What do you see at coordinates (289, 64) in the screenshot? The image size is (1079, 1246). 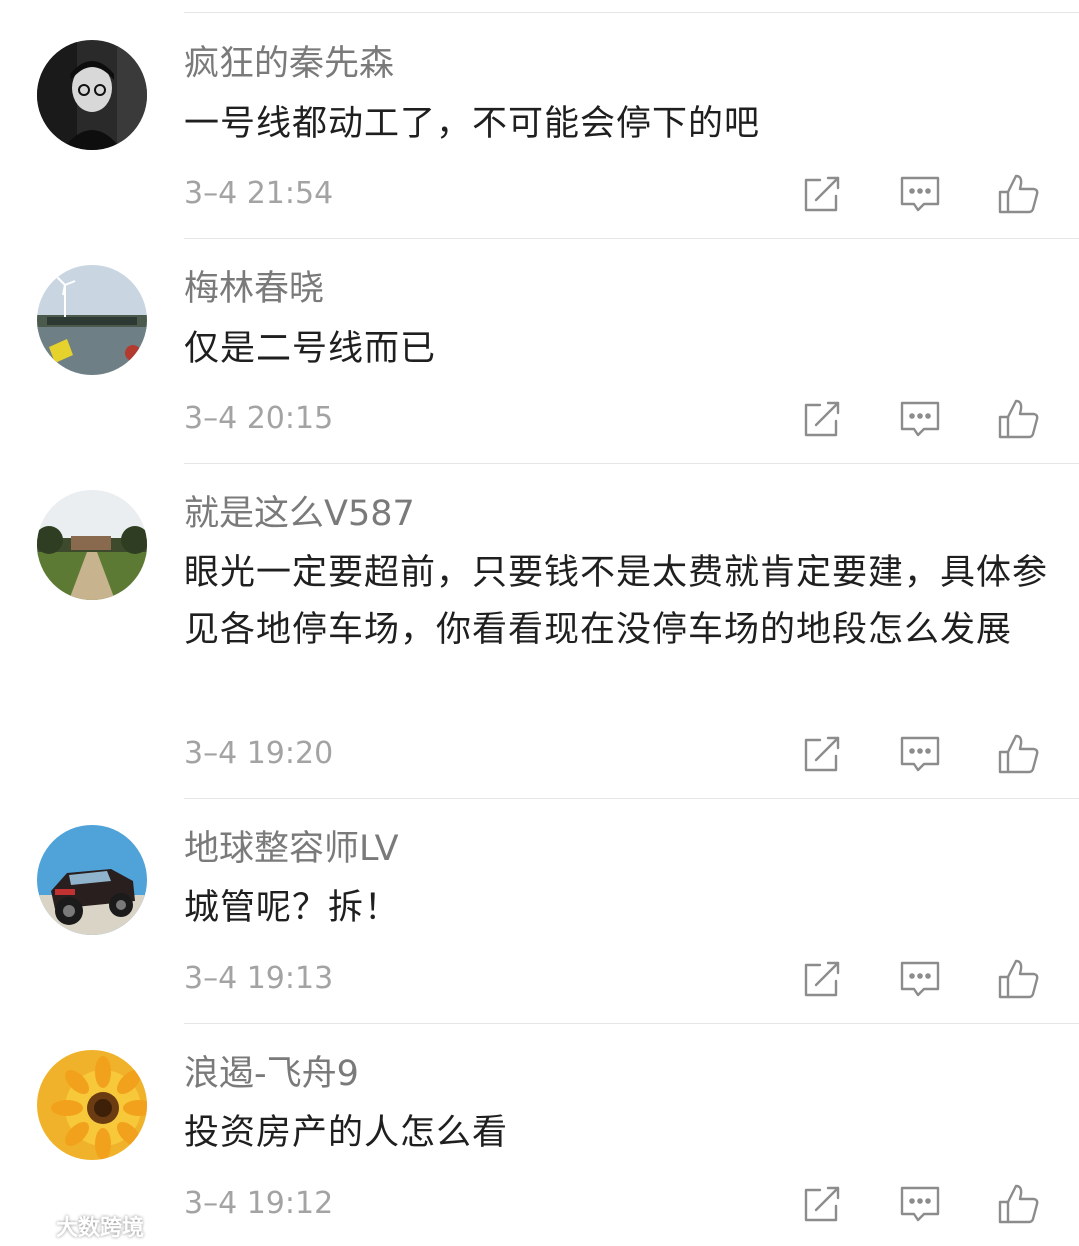 I see `comment-username: 疯狂的秦先森` at bounding box center [289, 64].